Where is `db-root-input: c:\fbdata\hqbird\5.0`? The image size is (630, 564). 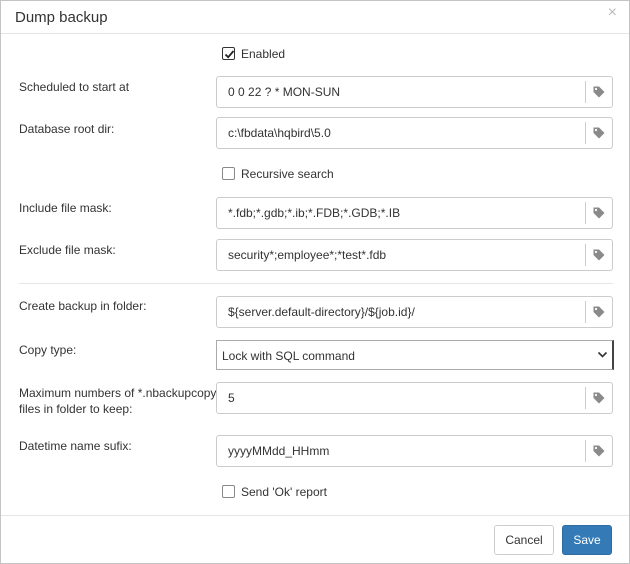
db-root-input: c:\fbdata\hqbird\5.0 is located at coordinates (414, 133).